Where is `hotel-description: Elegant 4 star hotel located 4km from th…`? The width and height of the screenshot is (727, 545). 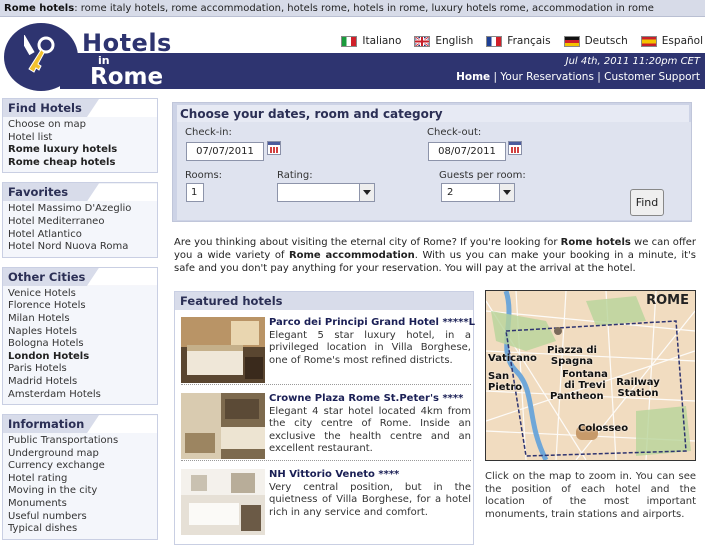
hotel-description: Elegant 4 star hotel located 4km from th… is located at coordinates (370, 430).